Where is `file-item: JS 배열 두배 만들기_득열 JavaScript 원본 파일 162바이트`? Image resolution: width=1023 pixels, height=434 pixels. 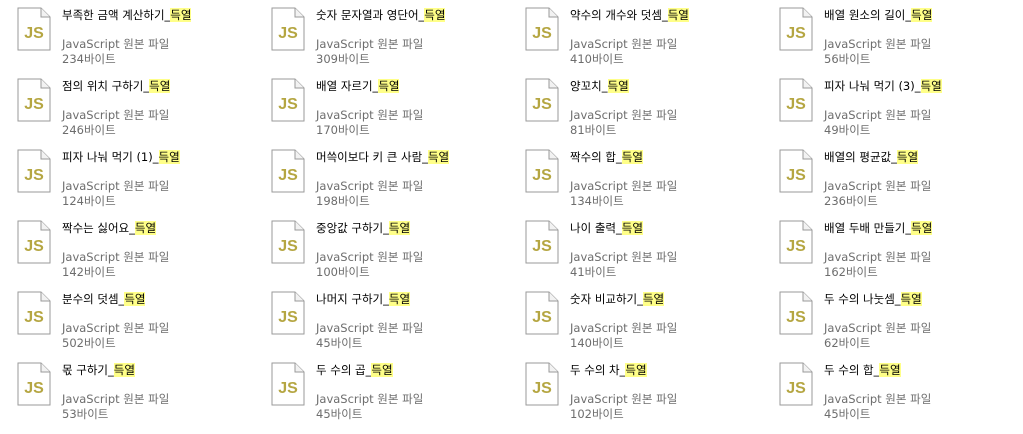
file-item: JS 배열 두배 만들기_득열 JavaScript 원본 파일 162바이트 is located at coordinates (899, 246).